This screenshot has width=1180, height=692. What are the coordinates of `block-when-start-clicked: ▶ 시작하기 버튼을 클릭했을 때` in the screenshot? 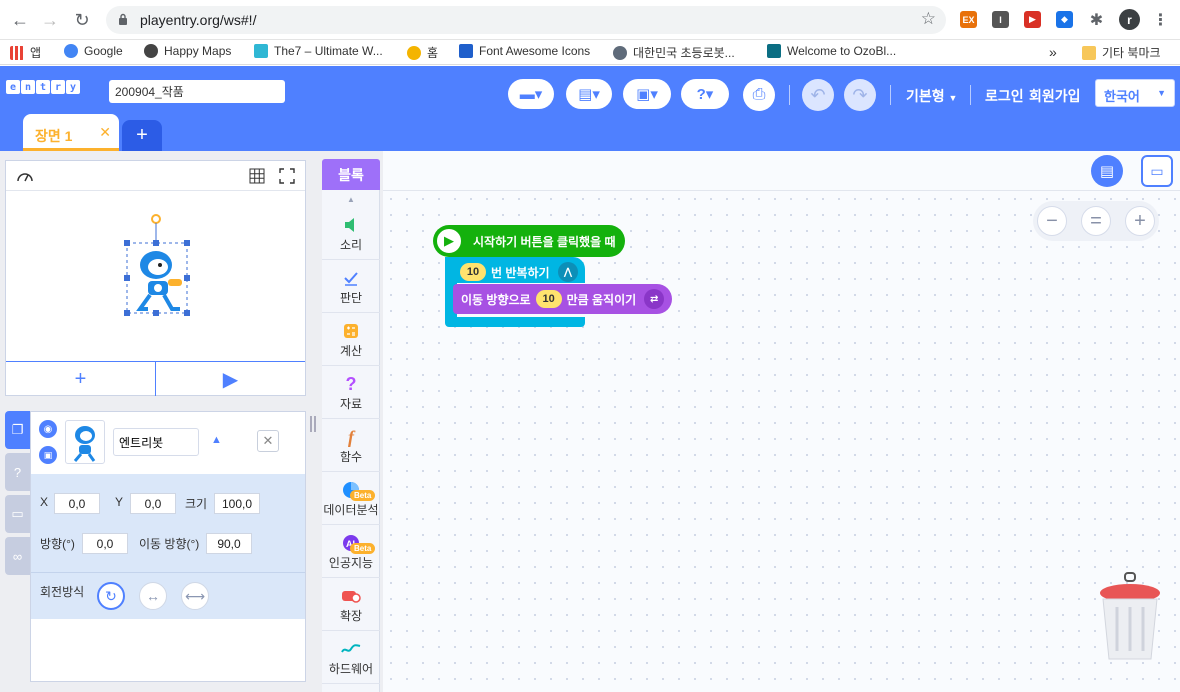 It's located at (529, 241).